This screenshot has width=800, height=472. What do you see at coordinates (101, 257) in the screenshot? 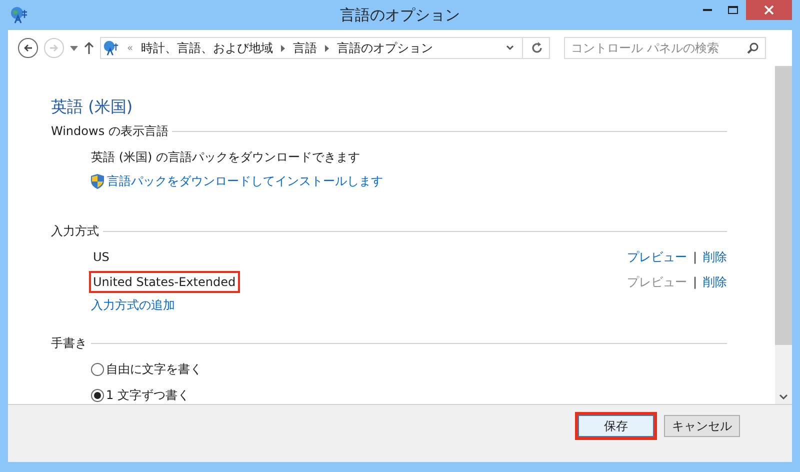
I see `input-method-name: US` at bounding box center [101, 257].